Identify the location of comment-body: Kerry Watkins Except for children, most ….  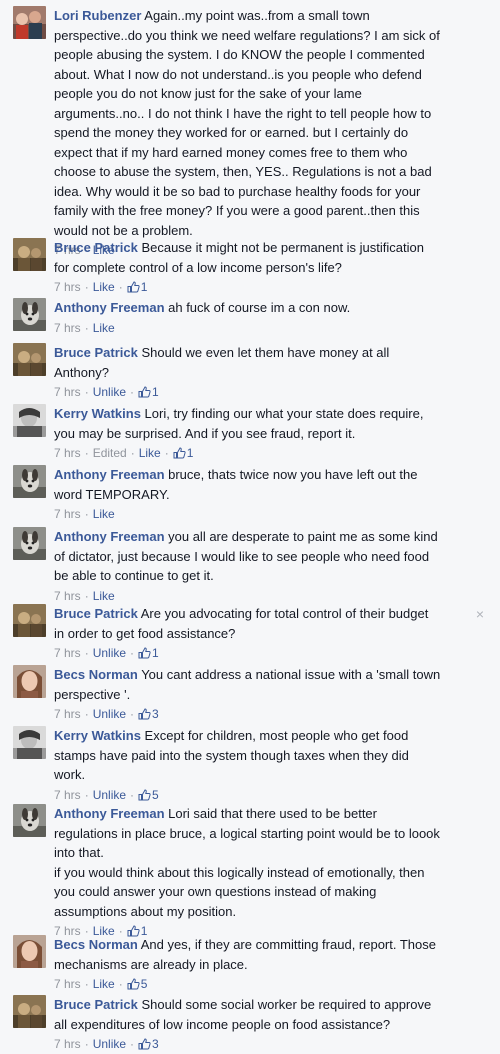
(268, 755).